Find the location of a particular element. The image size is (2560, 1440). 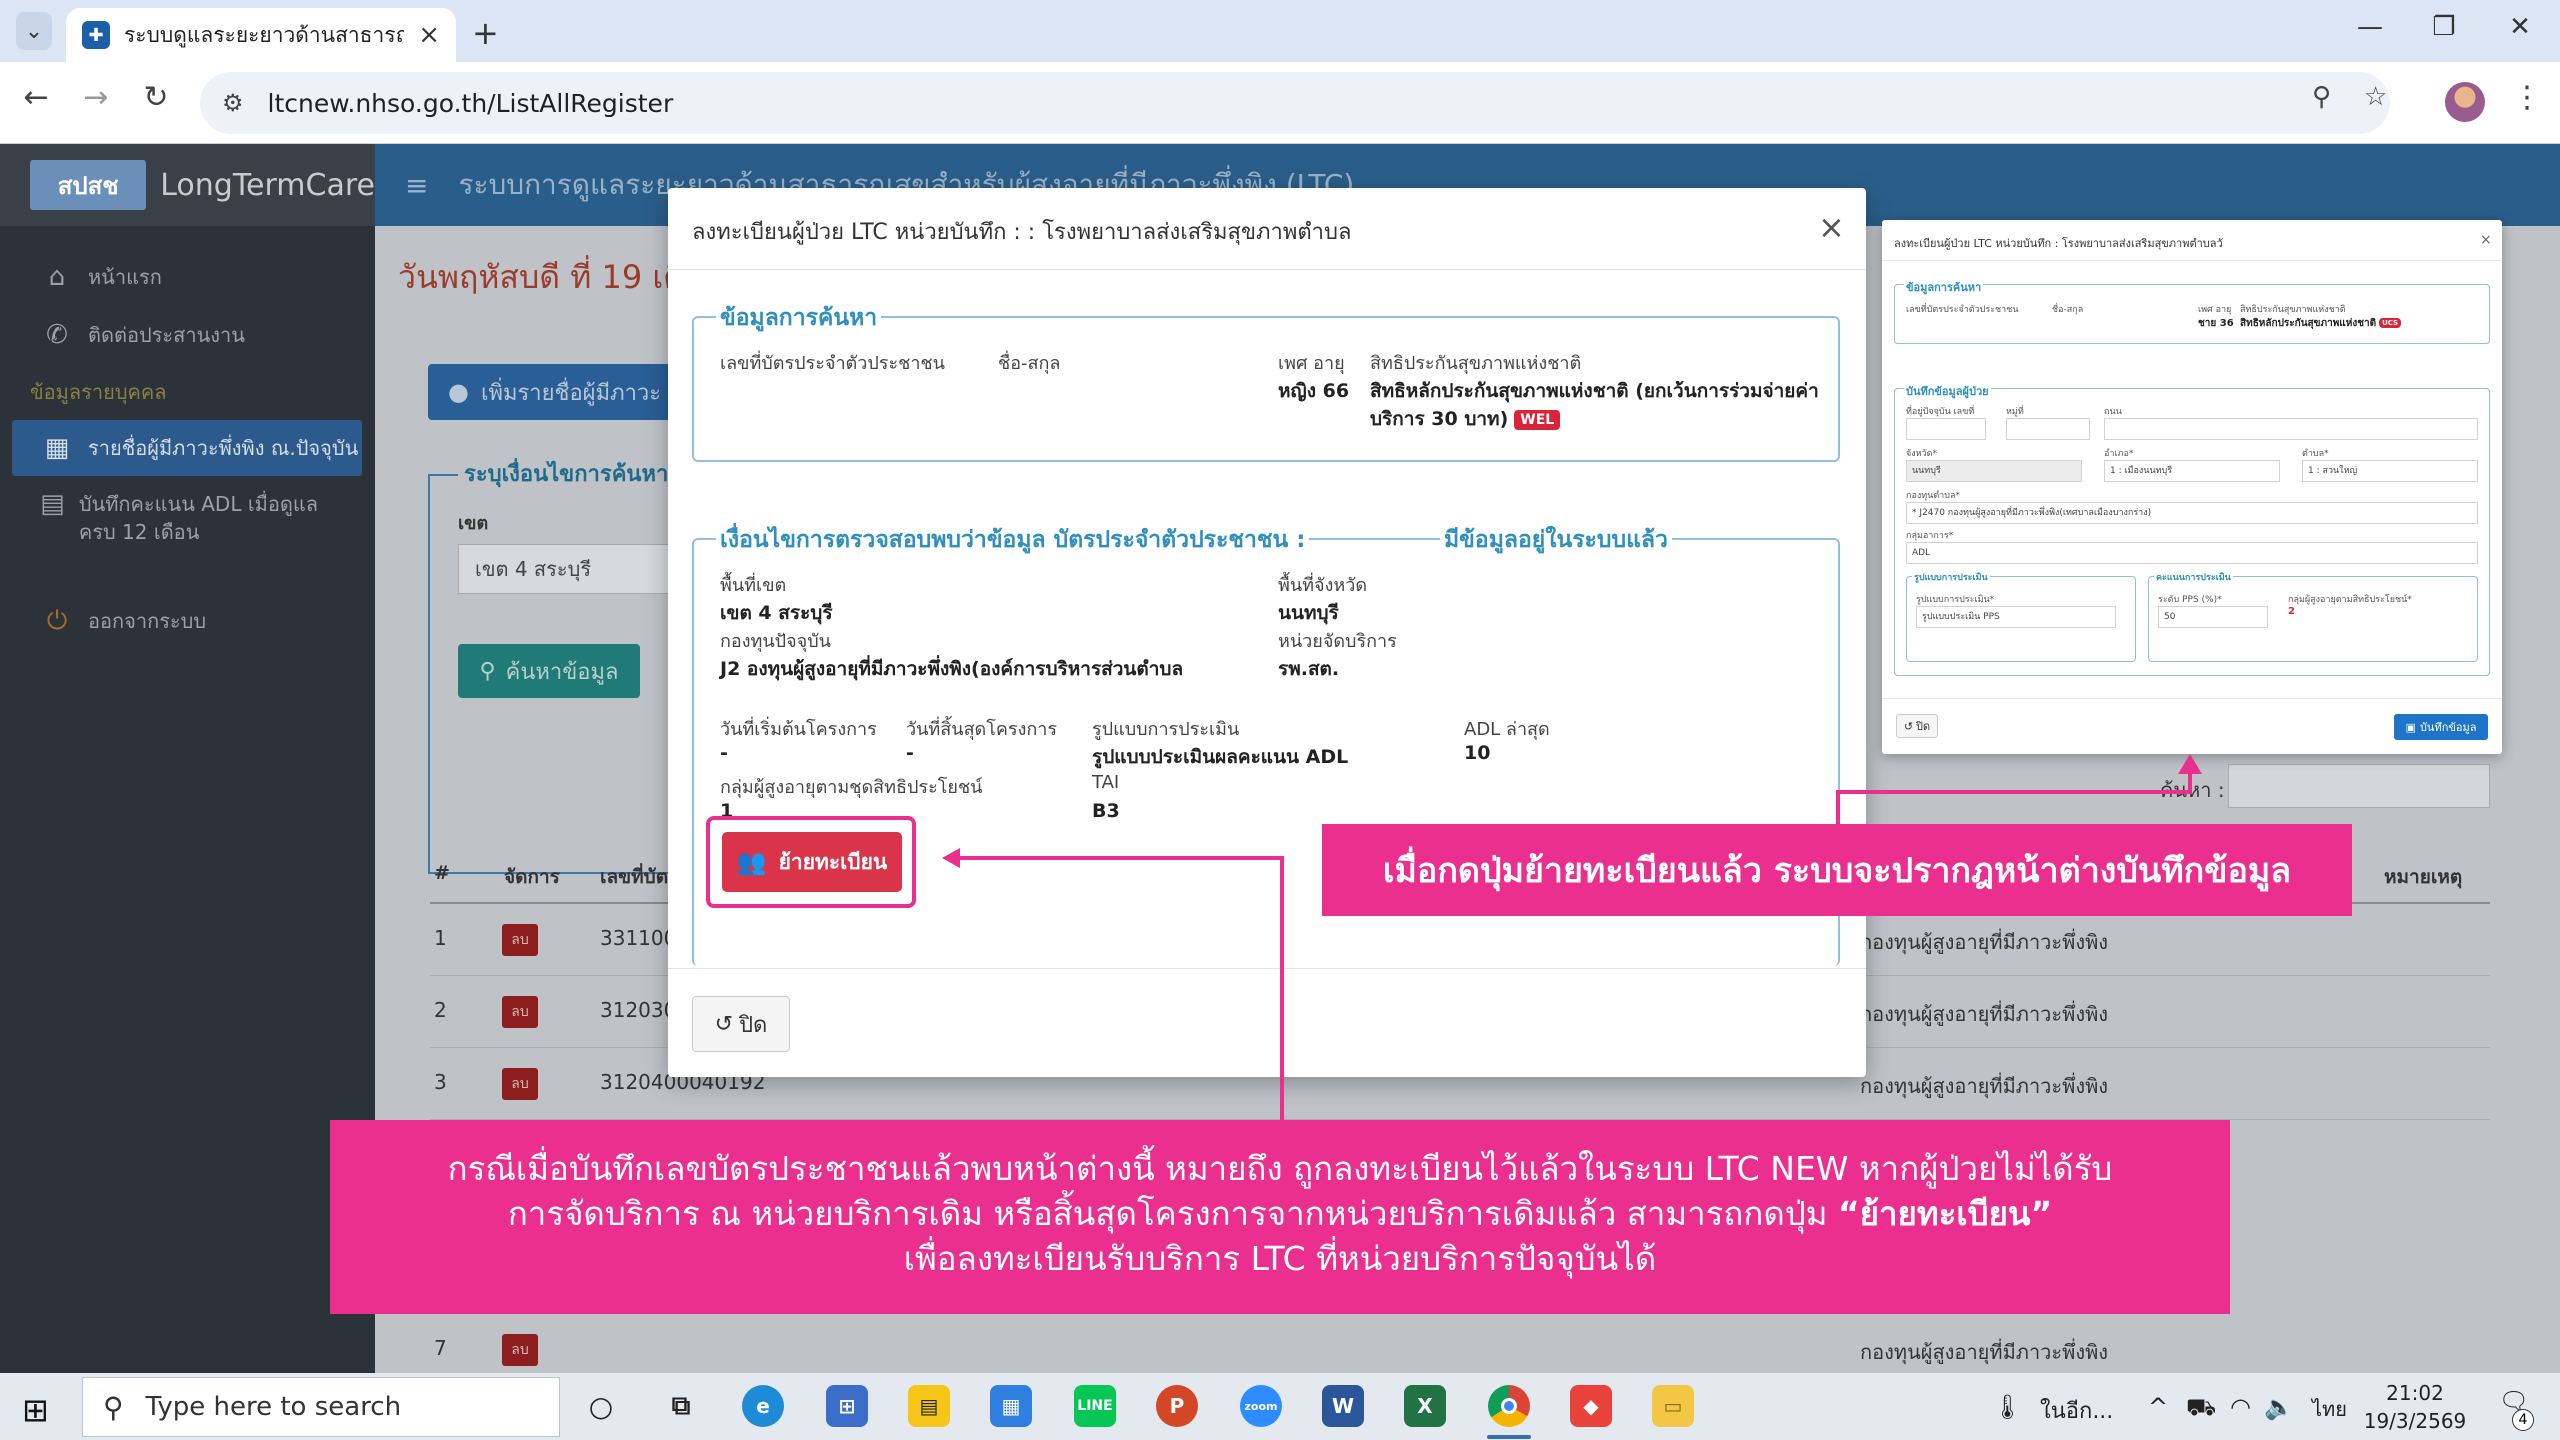

profile-avatar is located at coordinates (2465, 102).